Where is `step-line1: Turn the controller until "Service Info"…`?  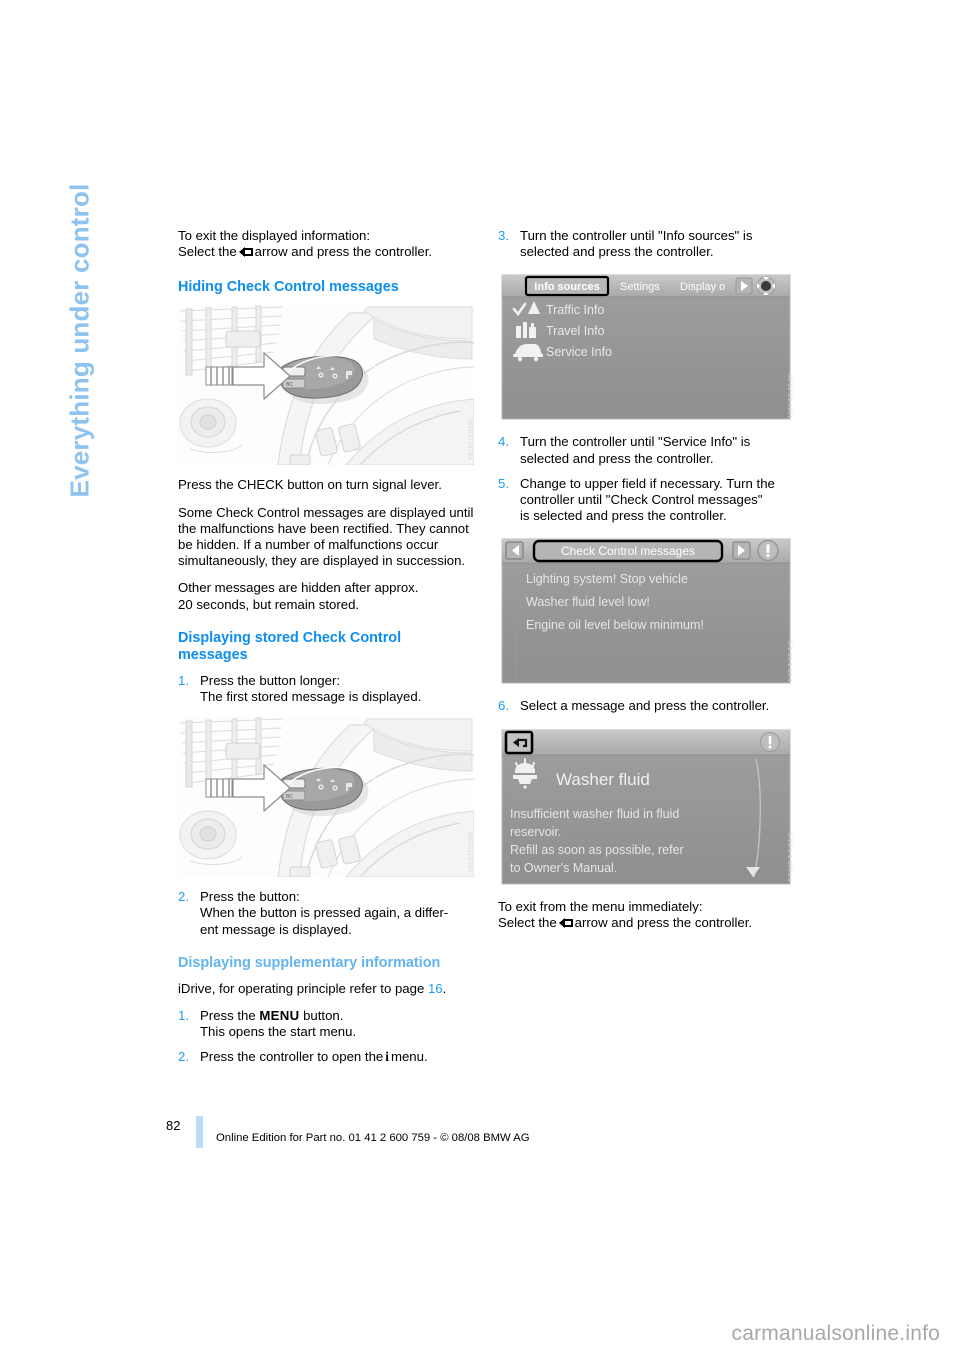
step-line1: Turn the controller until "Service Info"… is located at coordinates (635, 442).